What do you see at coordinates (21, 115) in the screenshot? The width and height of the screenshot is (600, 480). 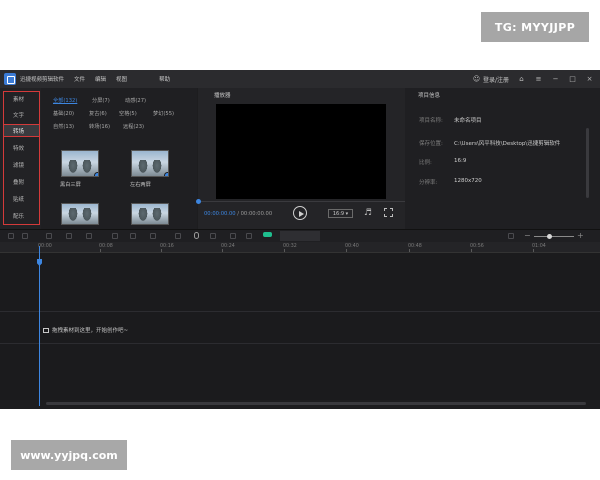 I see `sidebar-item-text: 文字` at bounding box center [21, 115].